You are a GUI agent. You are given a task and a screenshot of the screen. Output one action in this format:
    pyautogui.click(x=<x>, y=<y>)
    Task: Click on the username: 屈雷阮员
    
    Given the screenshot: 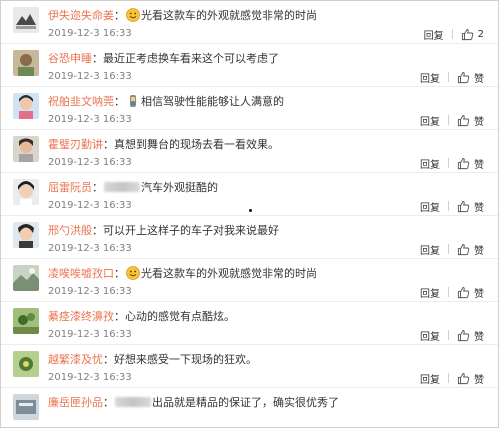 What is the action you would take?
    pyautogui.click(x=70, y=187)
    